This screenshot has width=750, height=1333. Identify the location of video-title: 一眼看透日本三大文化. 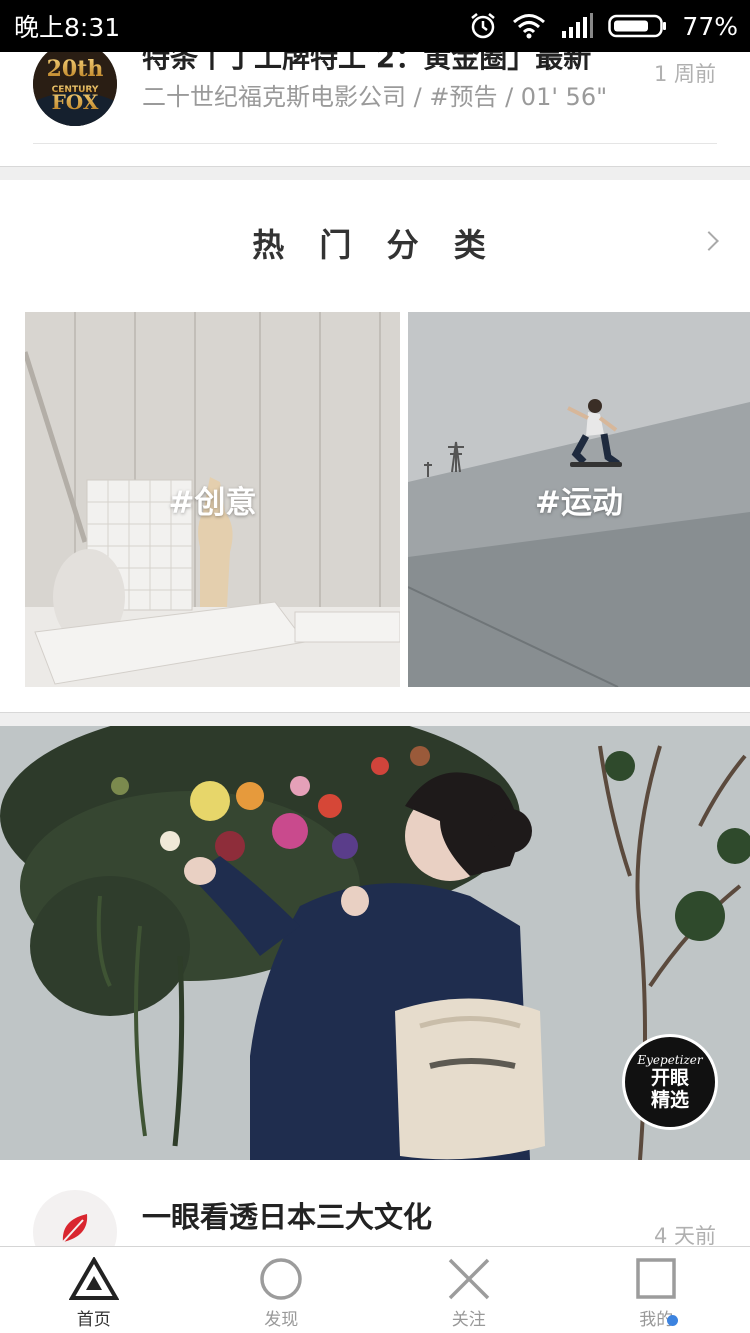
(287, 1215).